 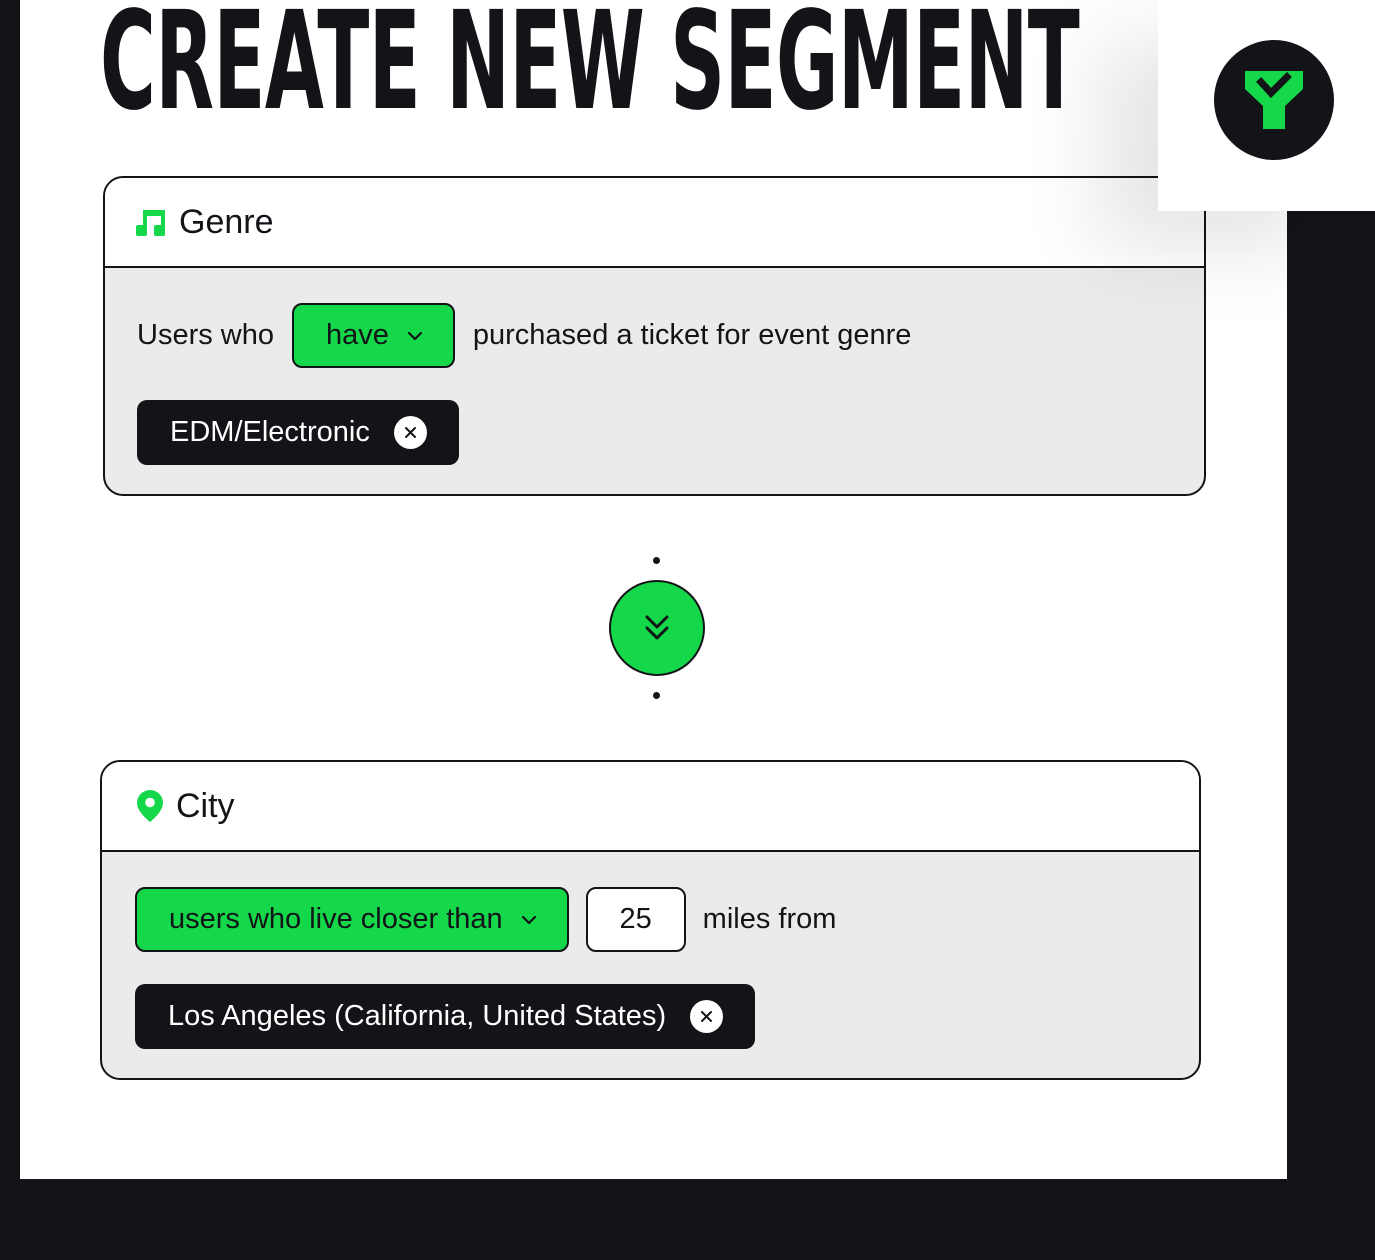 I want to click on city-card-title: City, so click(x=205, y=805).